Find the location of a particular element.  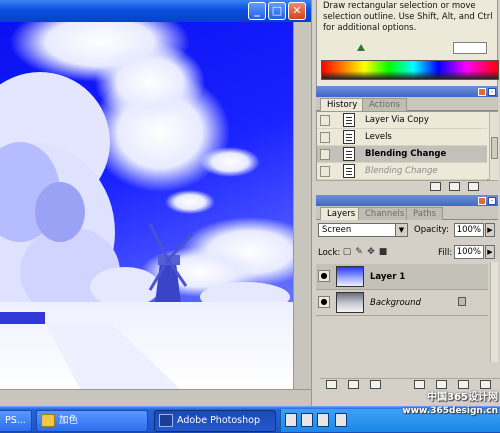

site-watermark: 中国365设计网 is located at coordinates (462, 397).